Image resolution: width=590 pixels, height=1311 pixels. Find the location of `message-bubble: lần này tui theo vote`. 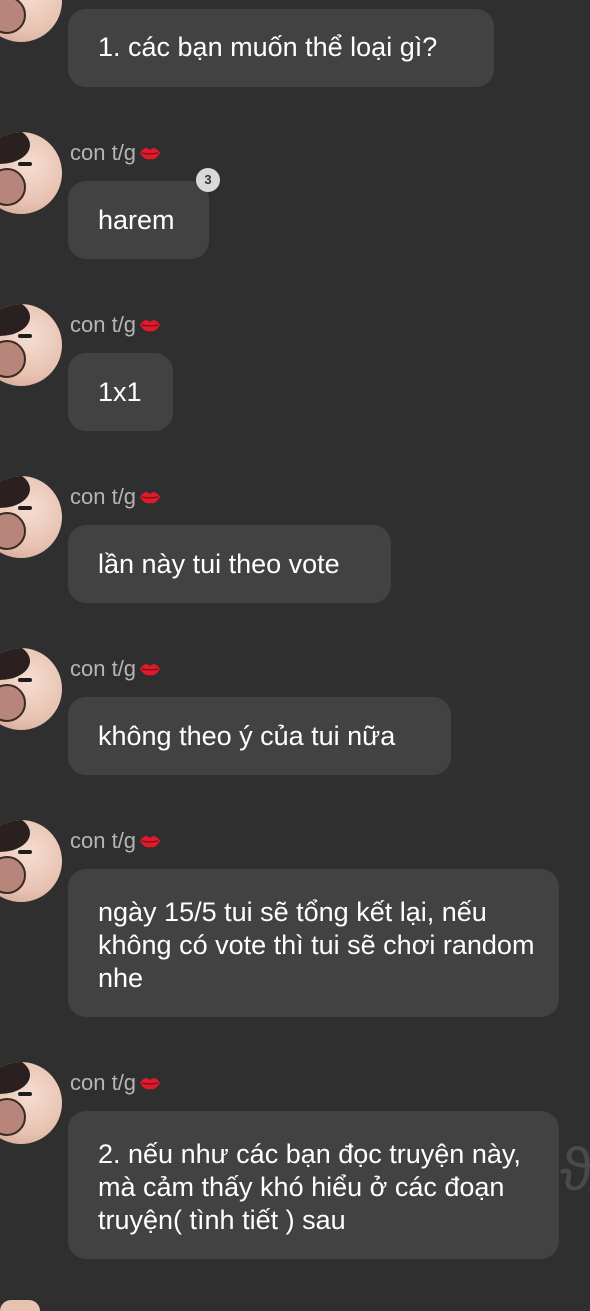

message-bubble: lần này tui theo vote is located at coordinates (229, 564).